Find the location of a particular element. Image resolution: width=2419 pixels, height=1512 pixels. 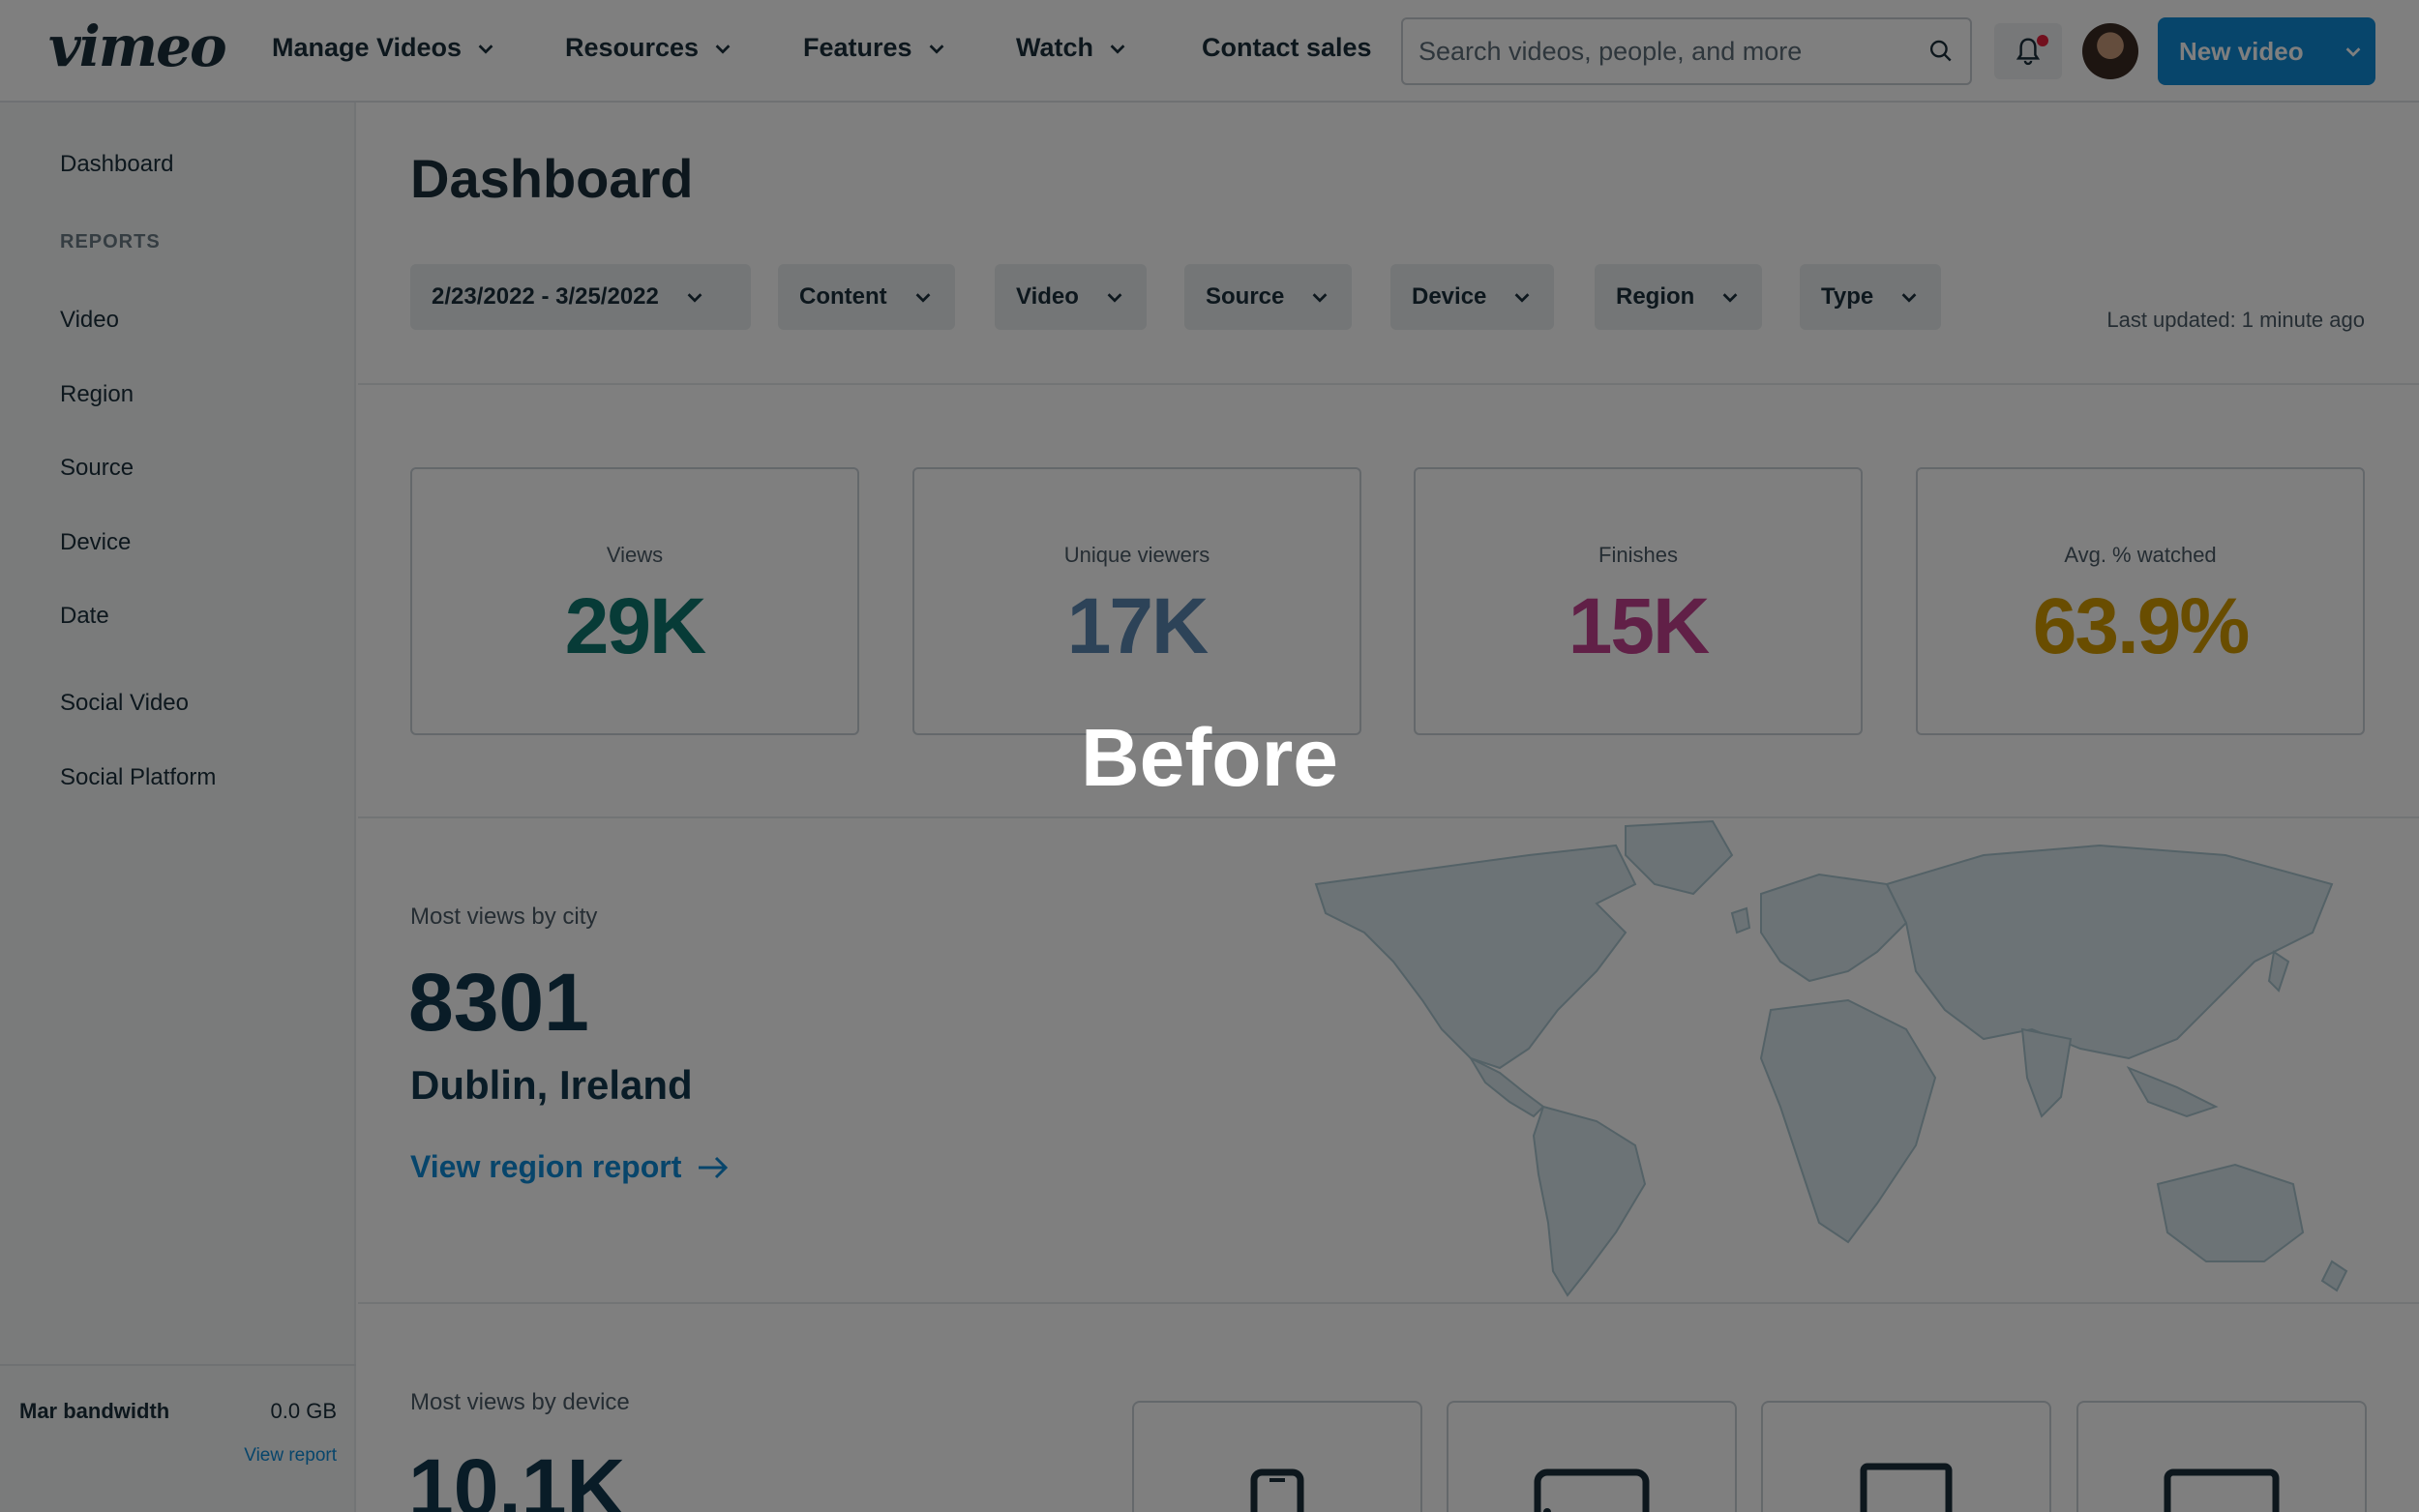

nav-label: Resources is located at coordinates (633, 48).